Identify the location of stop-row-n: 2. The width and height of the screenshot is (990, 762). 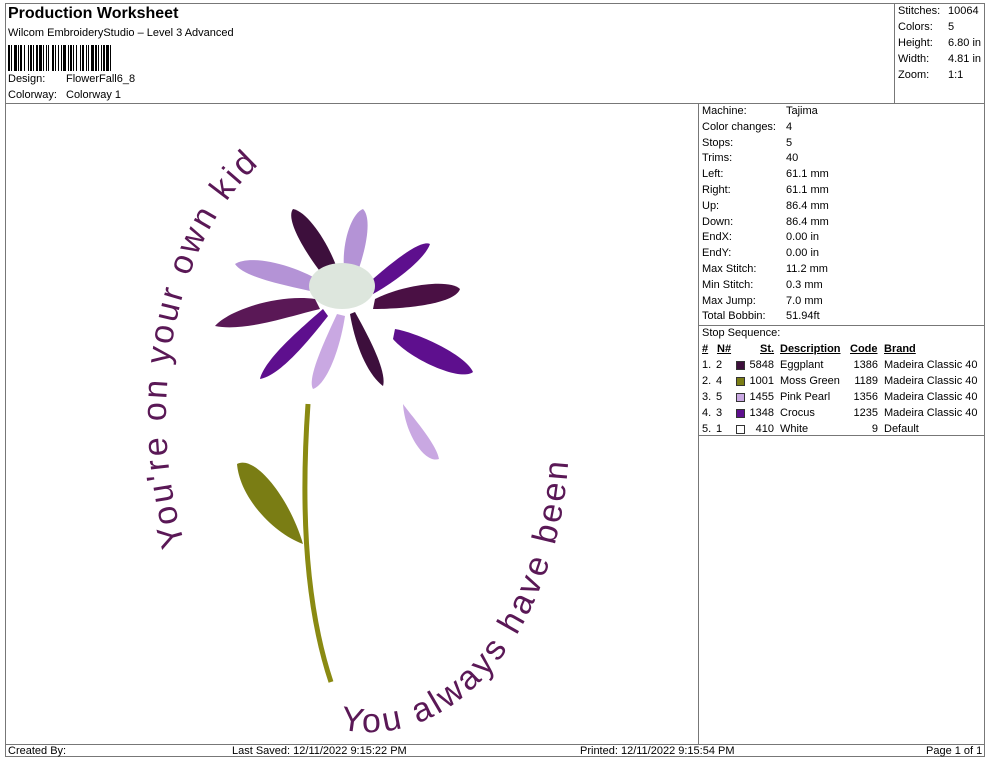
(719, 365).